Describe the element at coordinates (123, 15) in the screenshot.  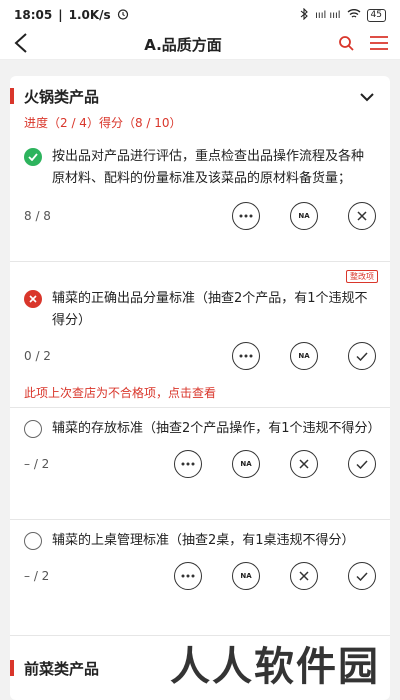
I see `alarm-icon` at that location.